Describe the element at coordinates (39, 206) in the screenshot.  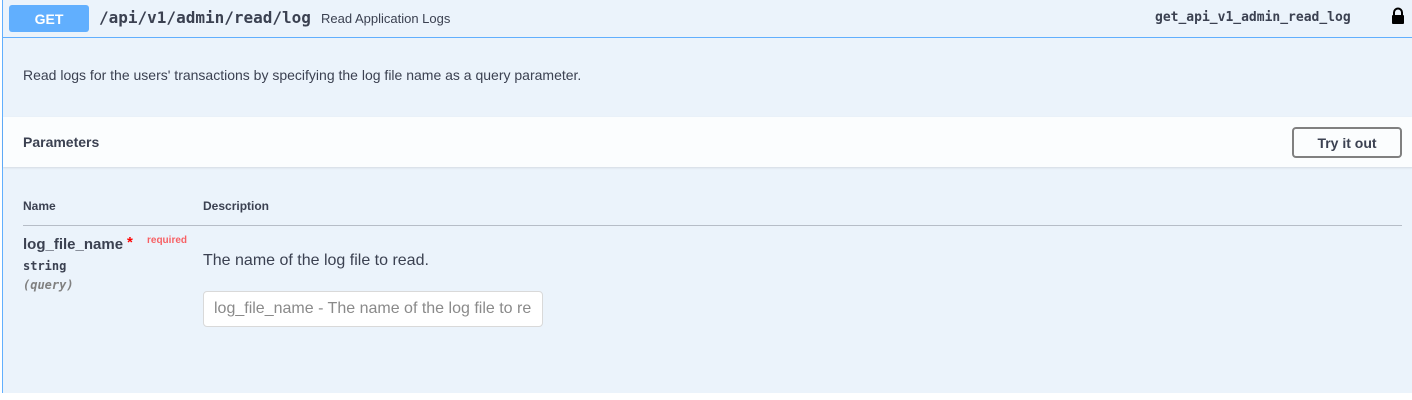
I see `column-header-name: Name` at that location.